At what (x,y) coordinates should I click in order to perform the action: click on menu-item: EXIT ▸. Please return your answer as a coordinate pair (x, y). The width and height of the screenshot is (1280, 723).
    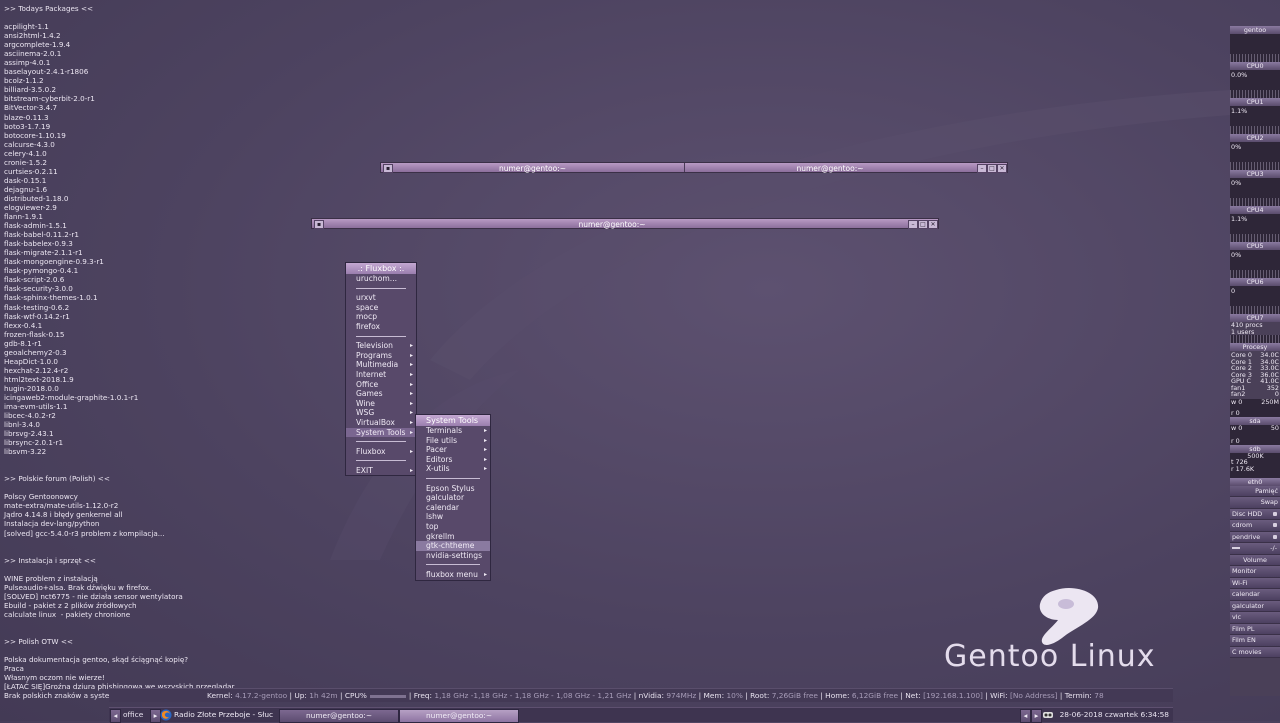
    Looking at the image, I should click on (381, 471).